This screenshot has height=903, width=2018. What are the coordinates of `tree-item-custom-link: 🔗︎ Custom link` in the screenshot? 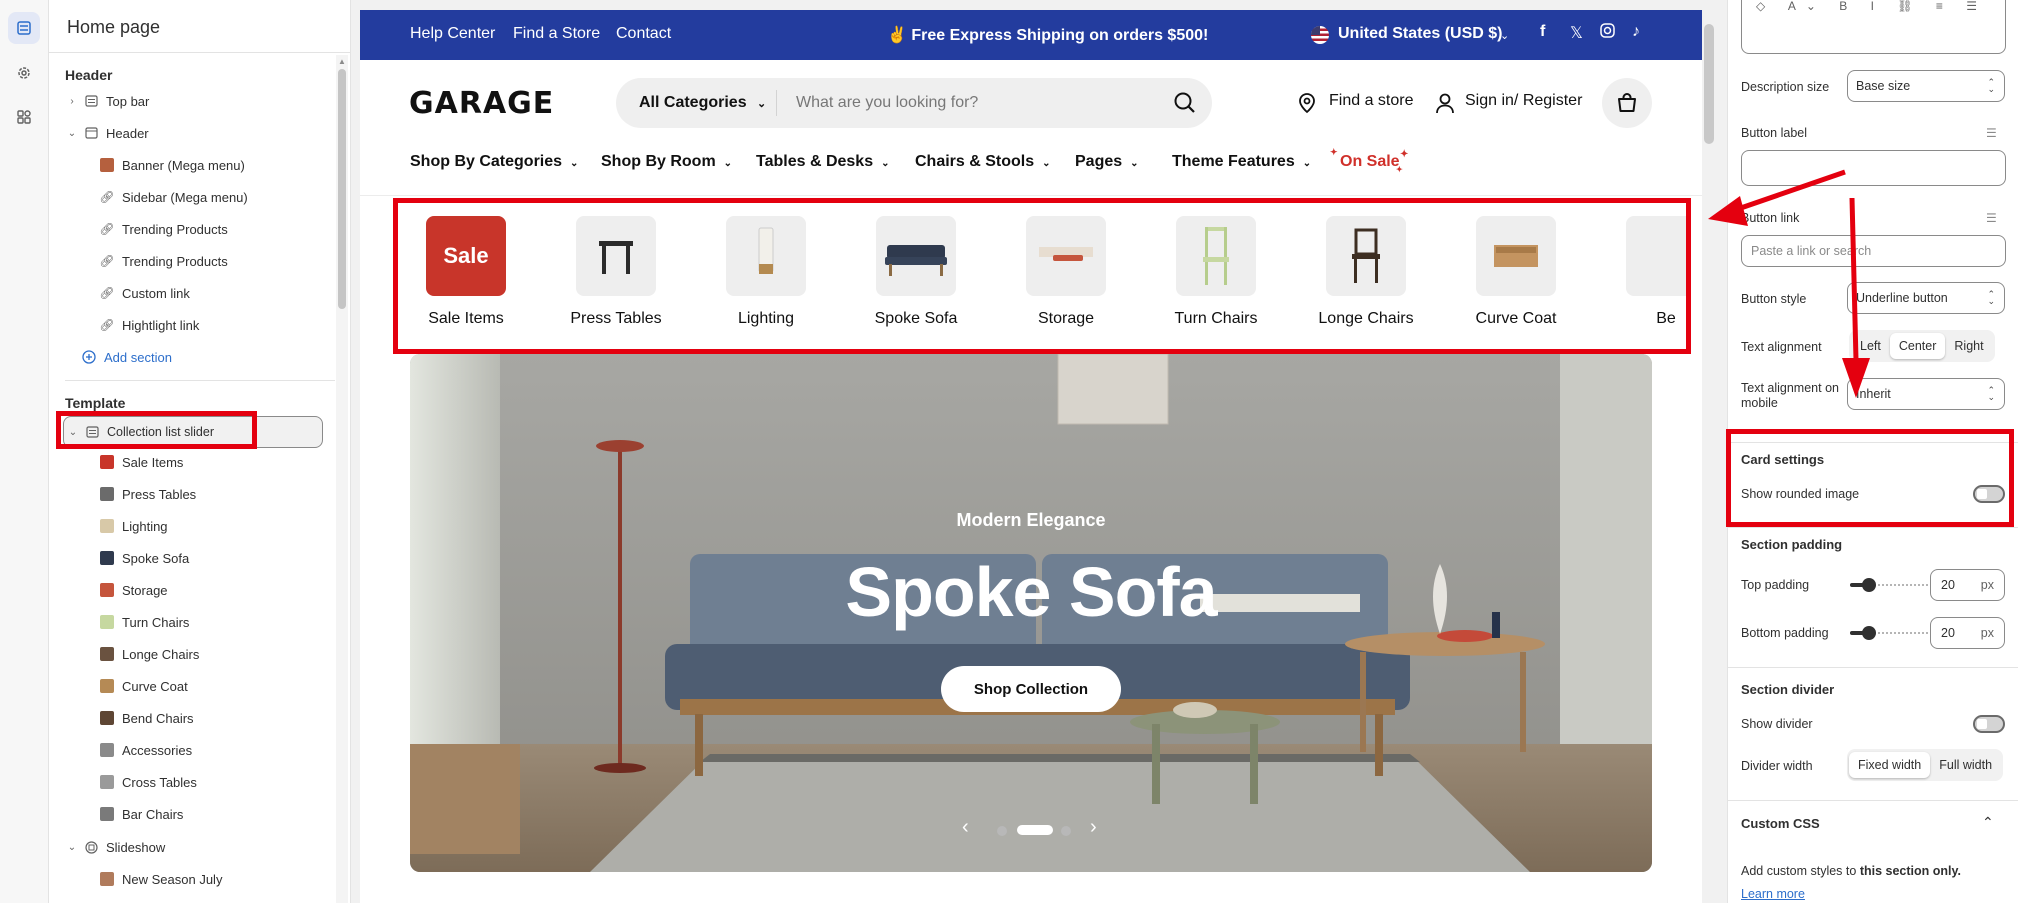 It's located at (144, 293).